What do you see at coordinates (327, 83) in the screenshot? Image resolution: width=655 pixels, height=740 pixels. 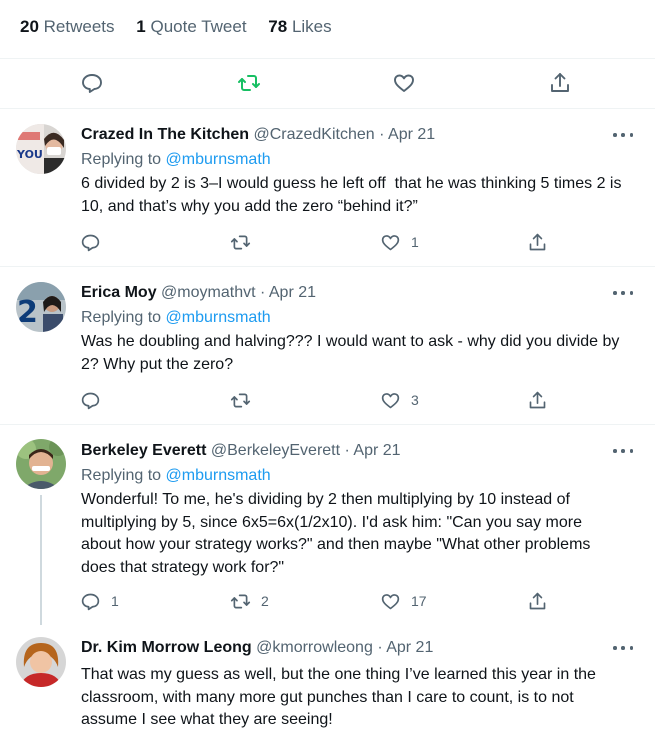 I see `main-tweet-actions` at bounding box center [327, 83].